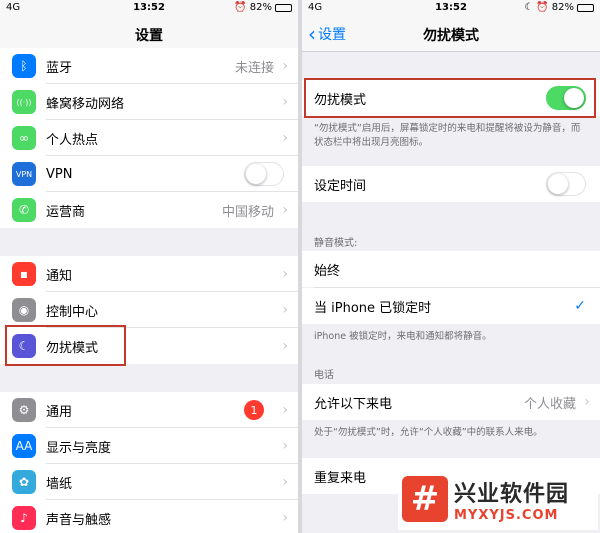 Image resolution: width=600 pixels, height=533 pixels. Describe the element at coordinates (59, 276) in the screenshot. I see `settings-row-label: 通知` at that location.